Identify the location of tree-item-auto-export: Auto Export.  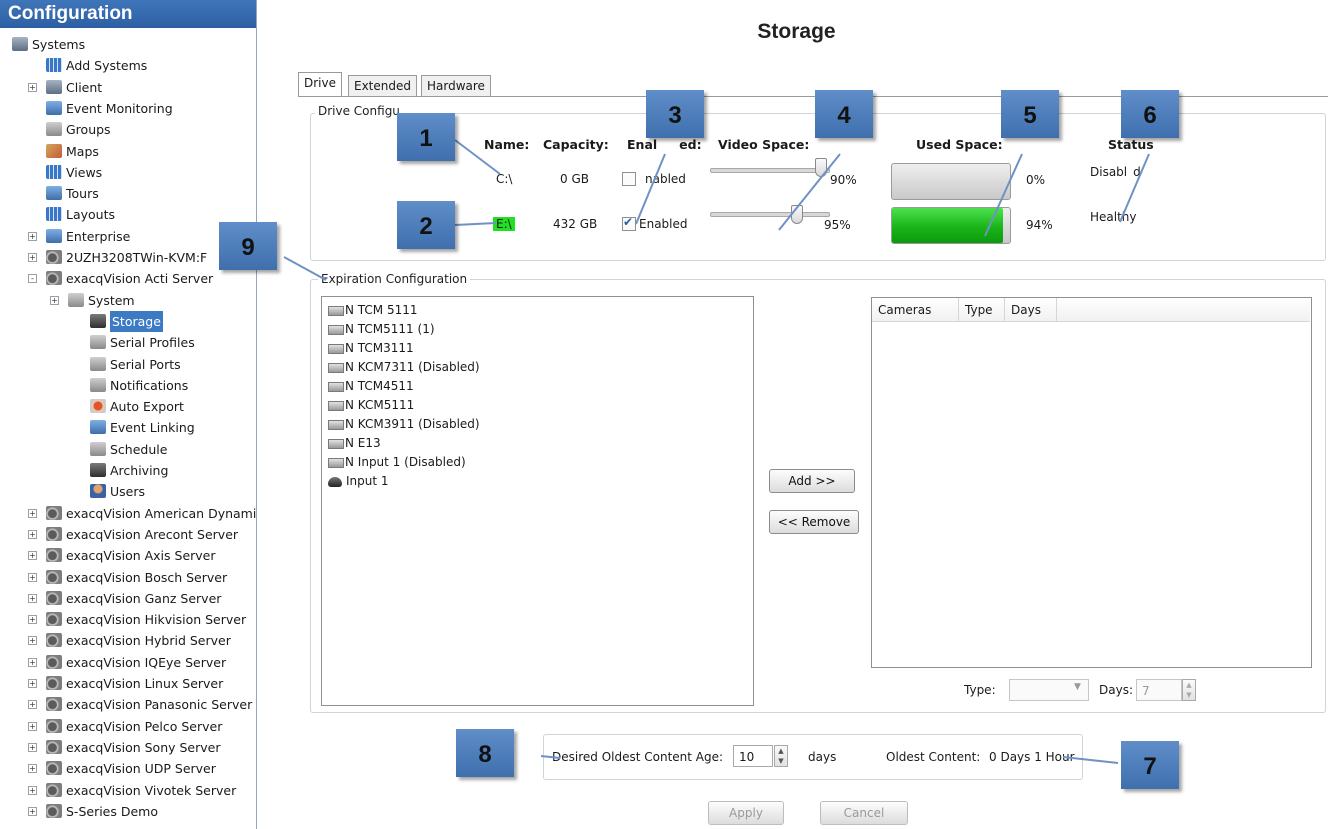
(128, 406).